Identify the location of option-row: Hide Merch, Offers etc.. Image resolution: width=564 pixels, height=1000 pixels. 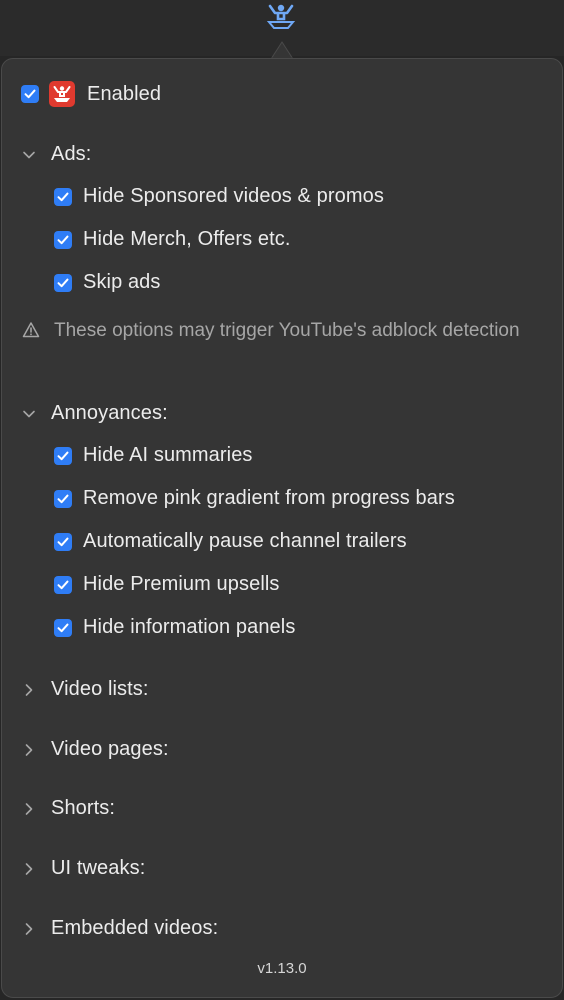
(172, 239).